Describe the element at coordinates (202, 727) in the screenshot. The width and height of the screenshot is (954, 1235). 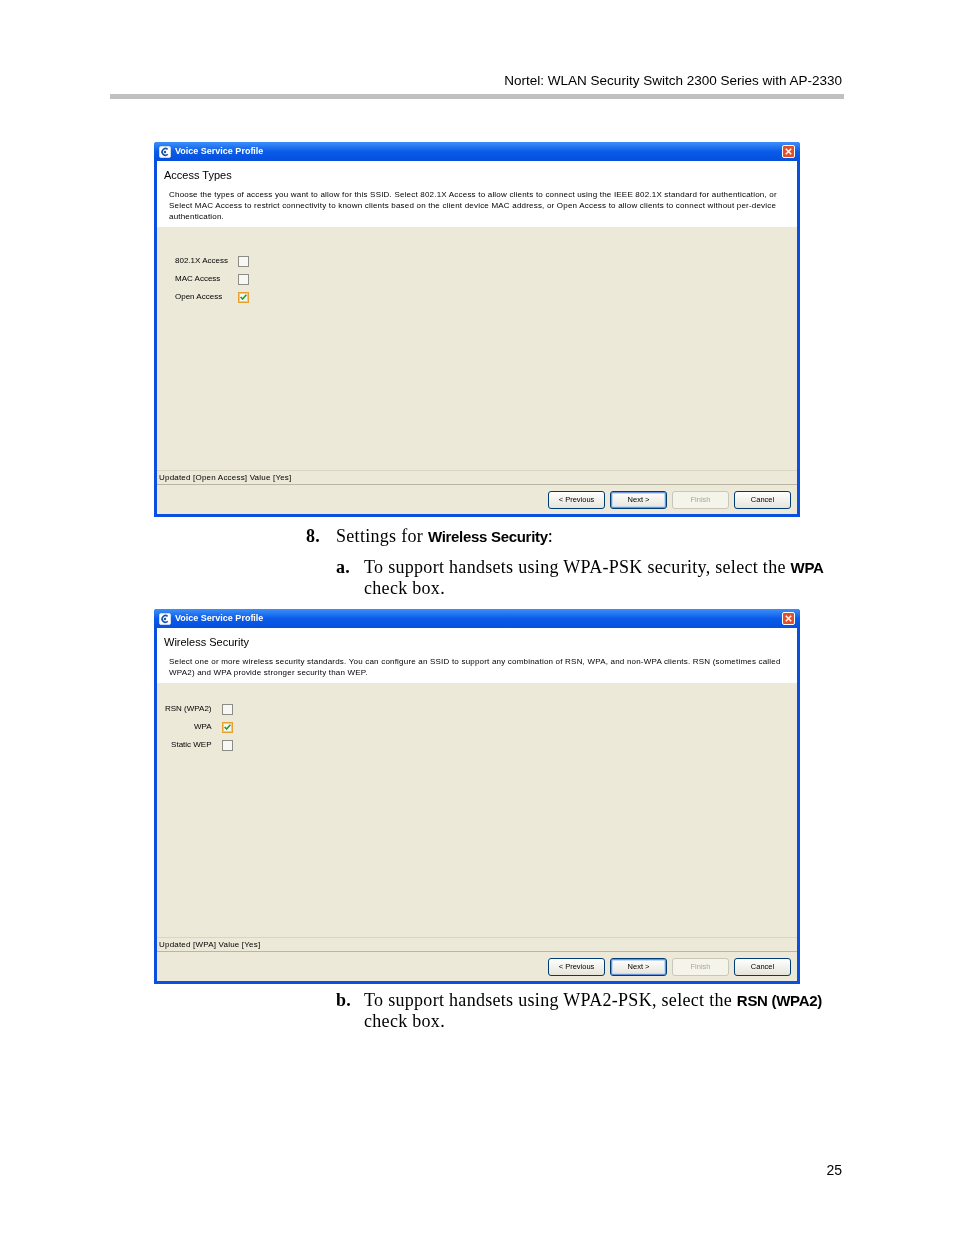
I see `option-label: WPA` at that location.